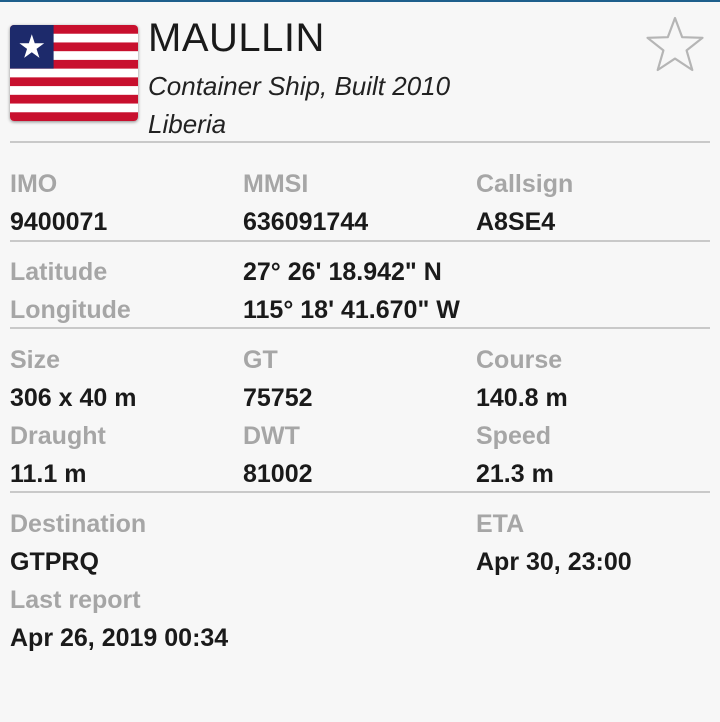  Describe the element at coordinates (522, 398) in the screenshot. I see `course-value: 140.8 m` at that location.